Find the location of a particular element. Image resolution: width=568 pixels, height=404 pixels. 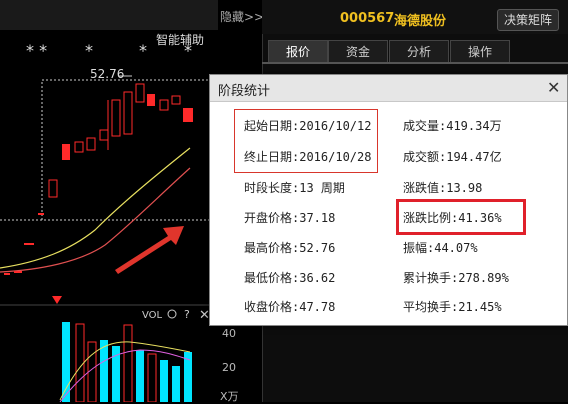

price-marker-label: 52.76 is located at coordinates (107, 74).